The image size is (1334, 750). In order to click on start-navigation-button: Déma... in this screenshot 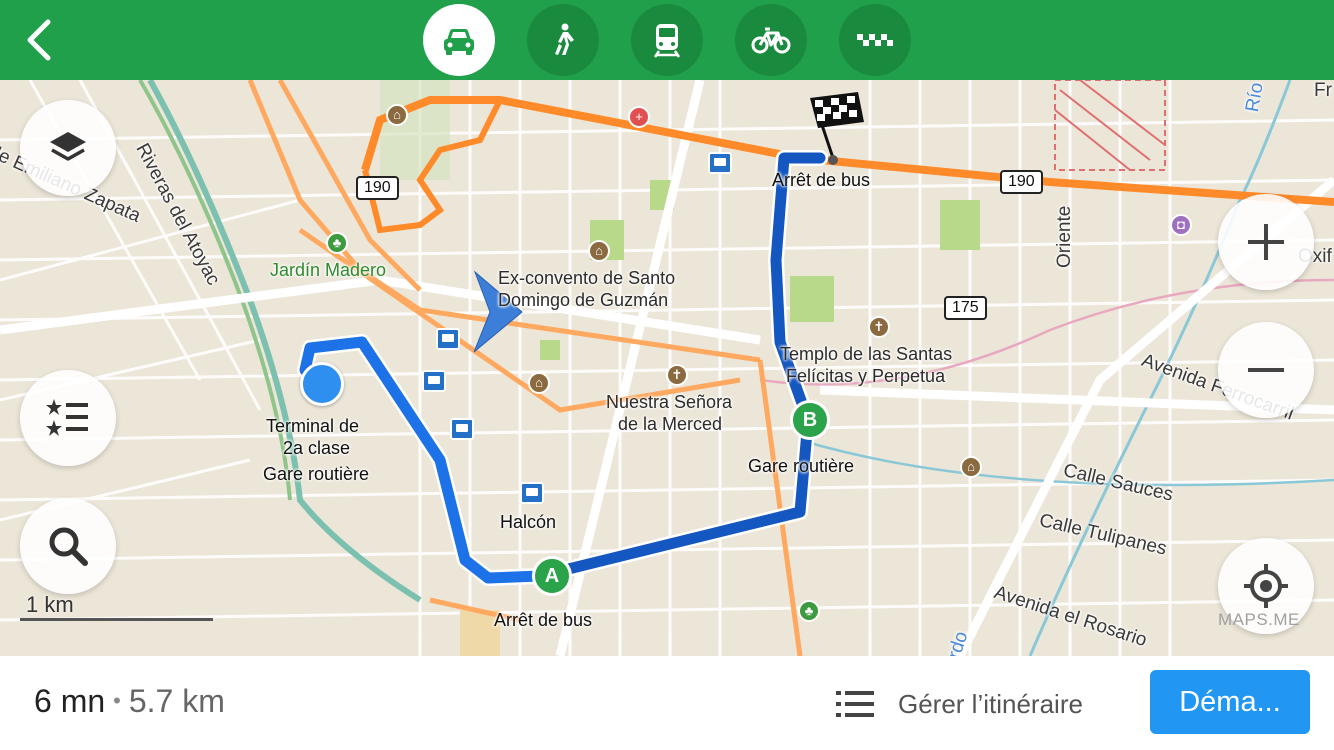, I will do `click(1230, 702)`.